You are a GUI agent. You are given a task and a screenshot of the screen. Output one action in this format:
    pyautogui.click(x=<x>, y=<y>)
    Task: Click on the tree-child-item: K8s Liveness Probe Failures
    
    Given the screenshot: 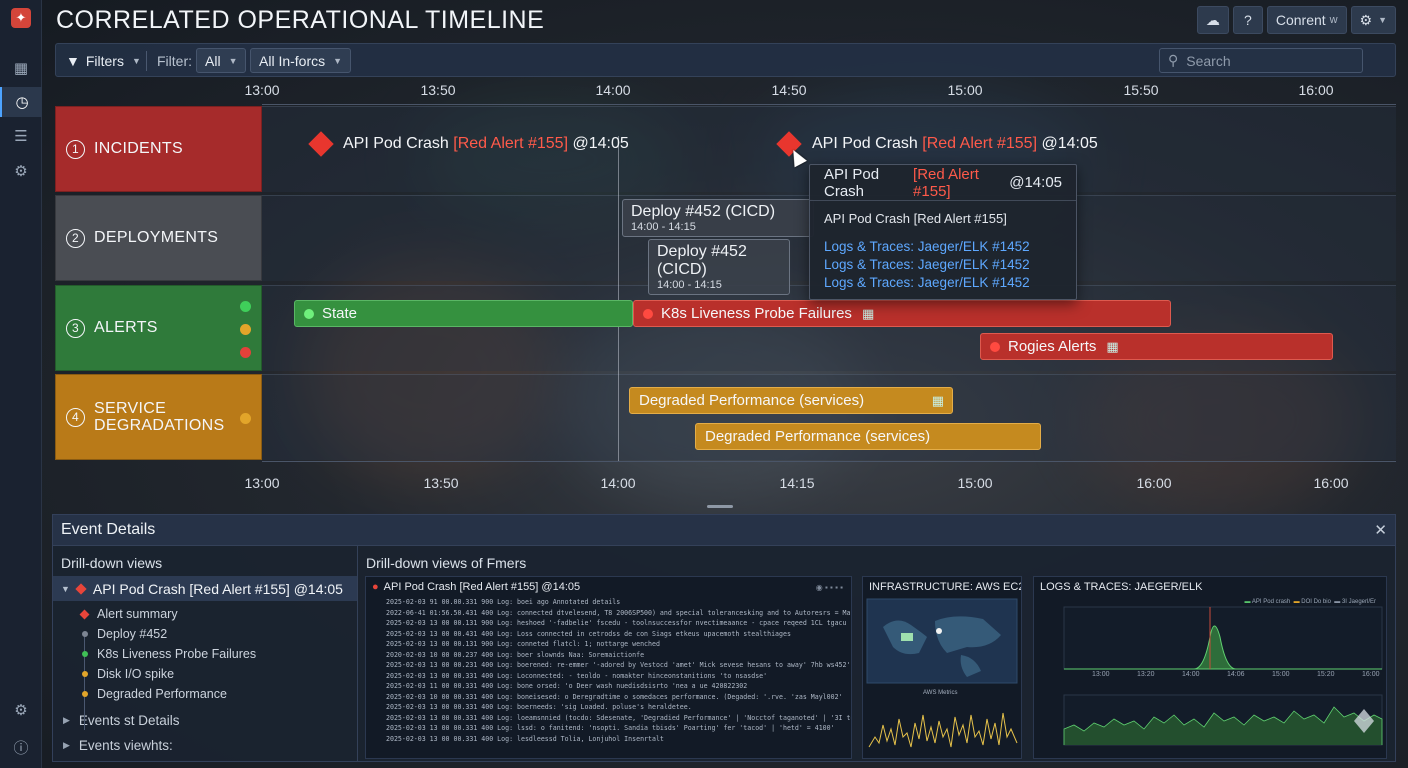 What is the action you would take?
    pyautogui.click(x=205, y=654)
    